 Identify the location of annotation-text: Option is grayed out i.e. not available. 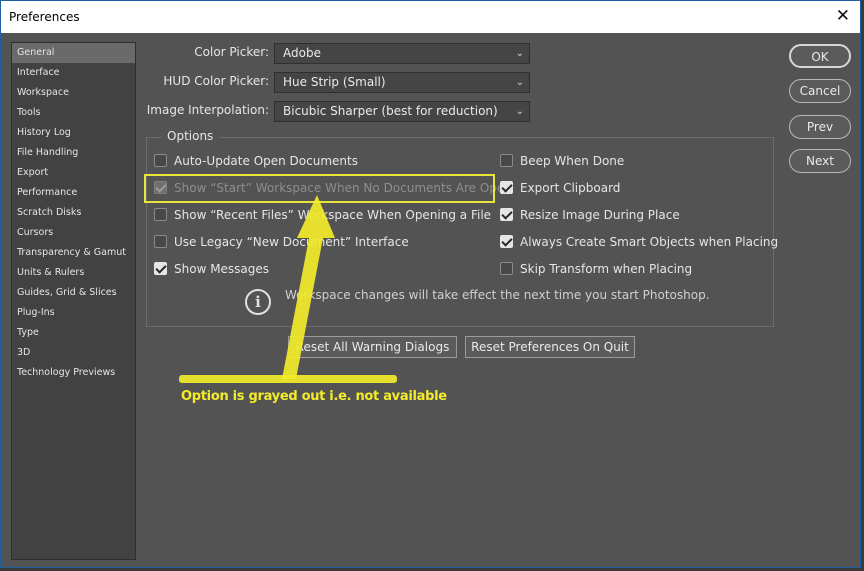
(314, 396).